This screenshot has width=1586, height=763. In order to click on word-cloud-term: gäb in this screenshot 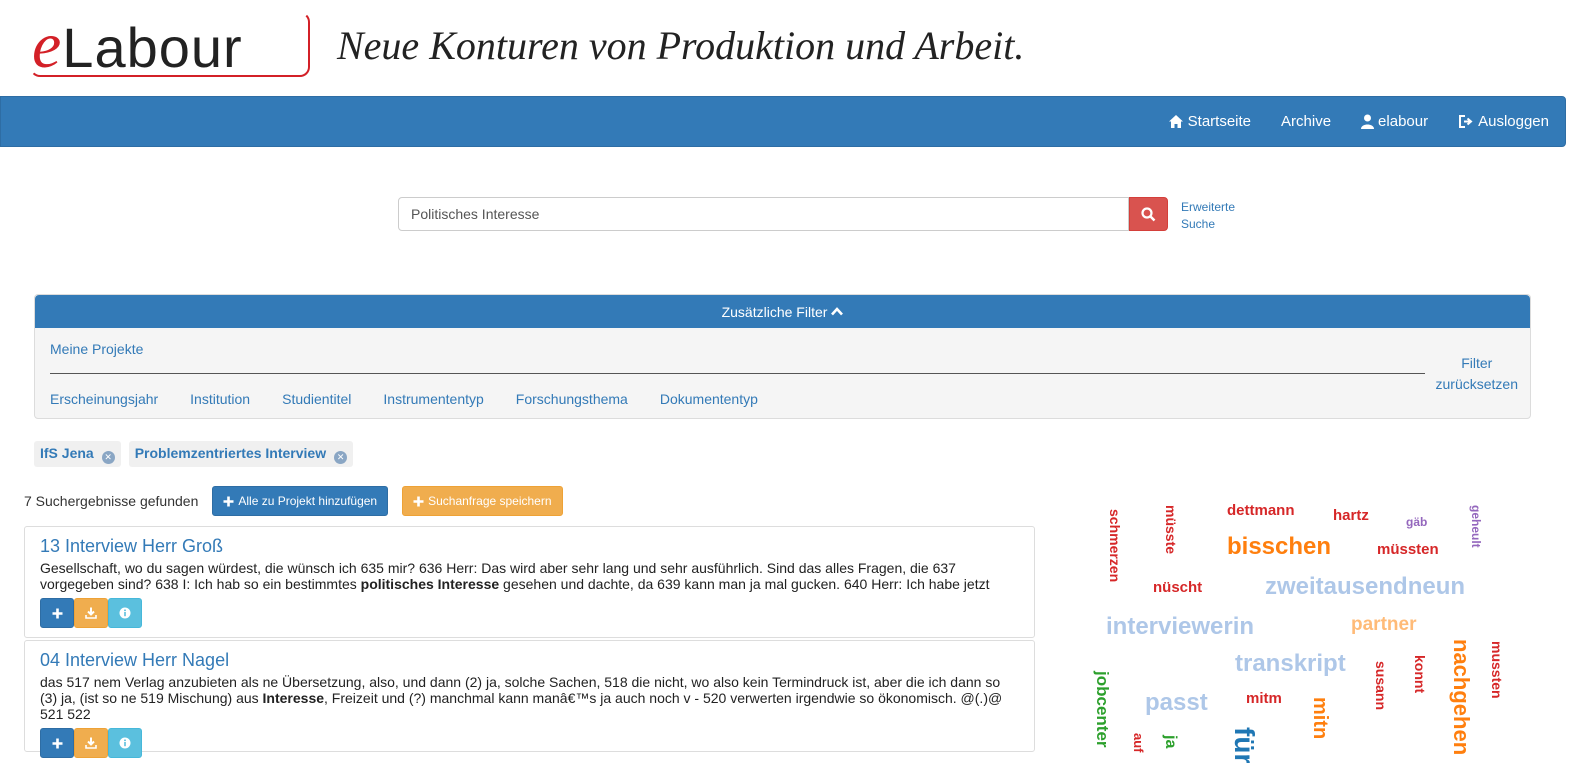, I will do `click(1416, 522)`.